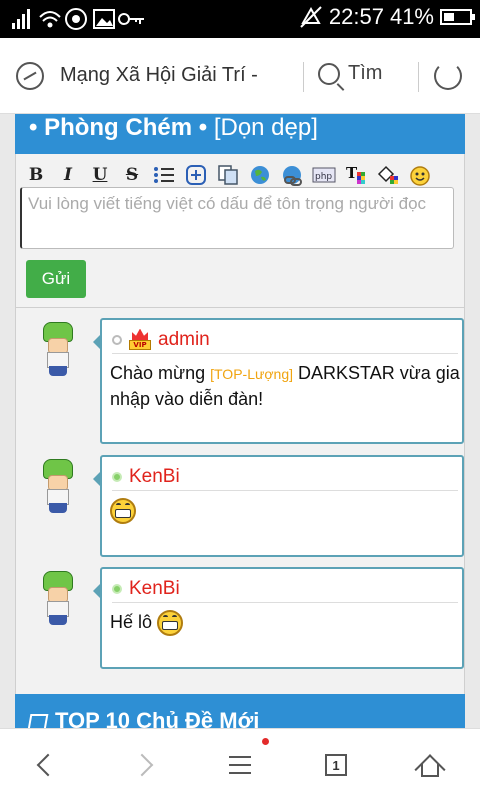 The height and width of the screenshot is (800, 480). Describe the element at coordinates (118, 127) in the screenshot. I see `chat-title-text: • Phòng Chém •` at that location.